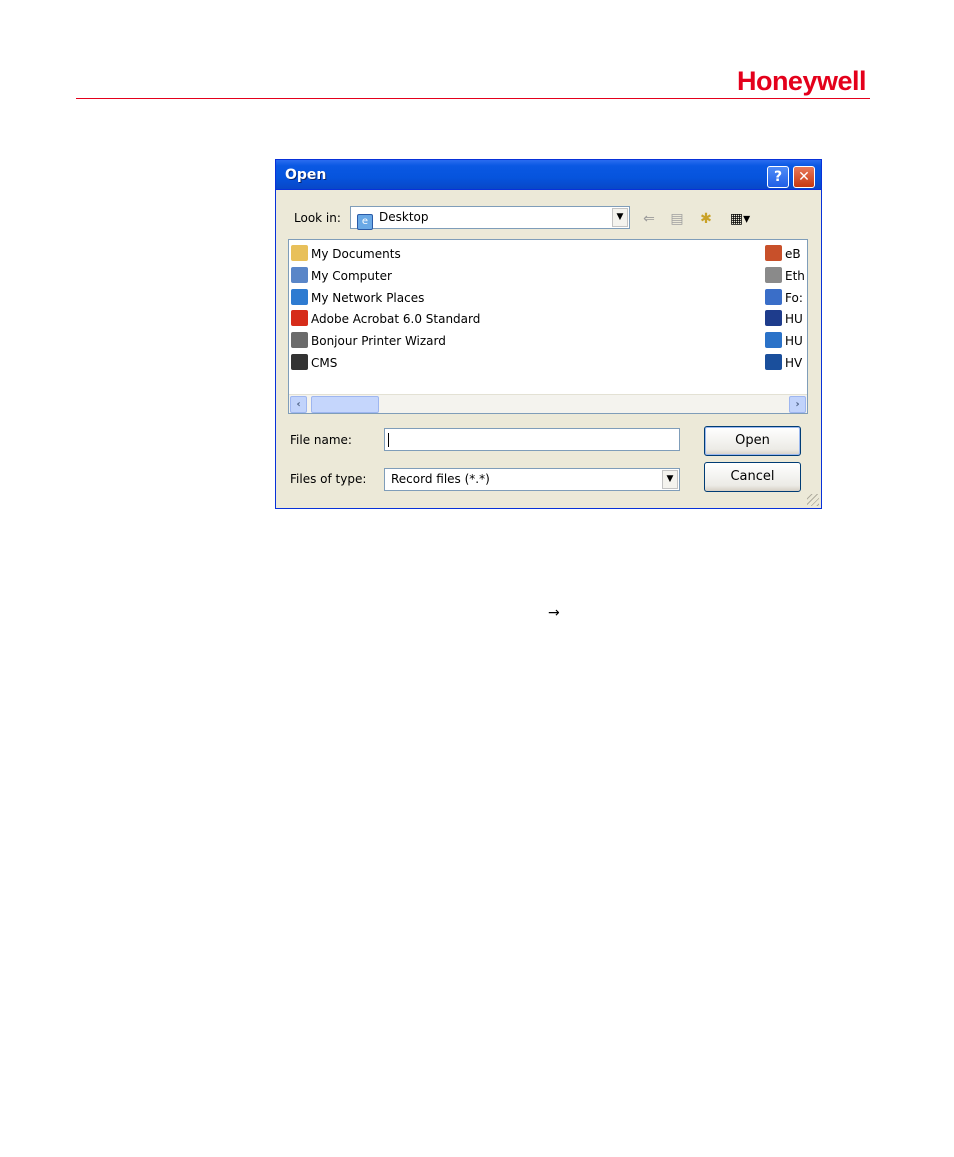 The image size is (954, 1157). What do you see at coordinates (677, 219) in the screenshot?
I see `up-folder-icon: ▤` at bounding box center [677, 219].